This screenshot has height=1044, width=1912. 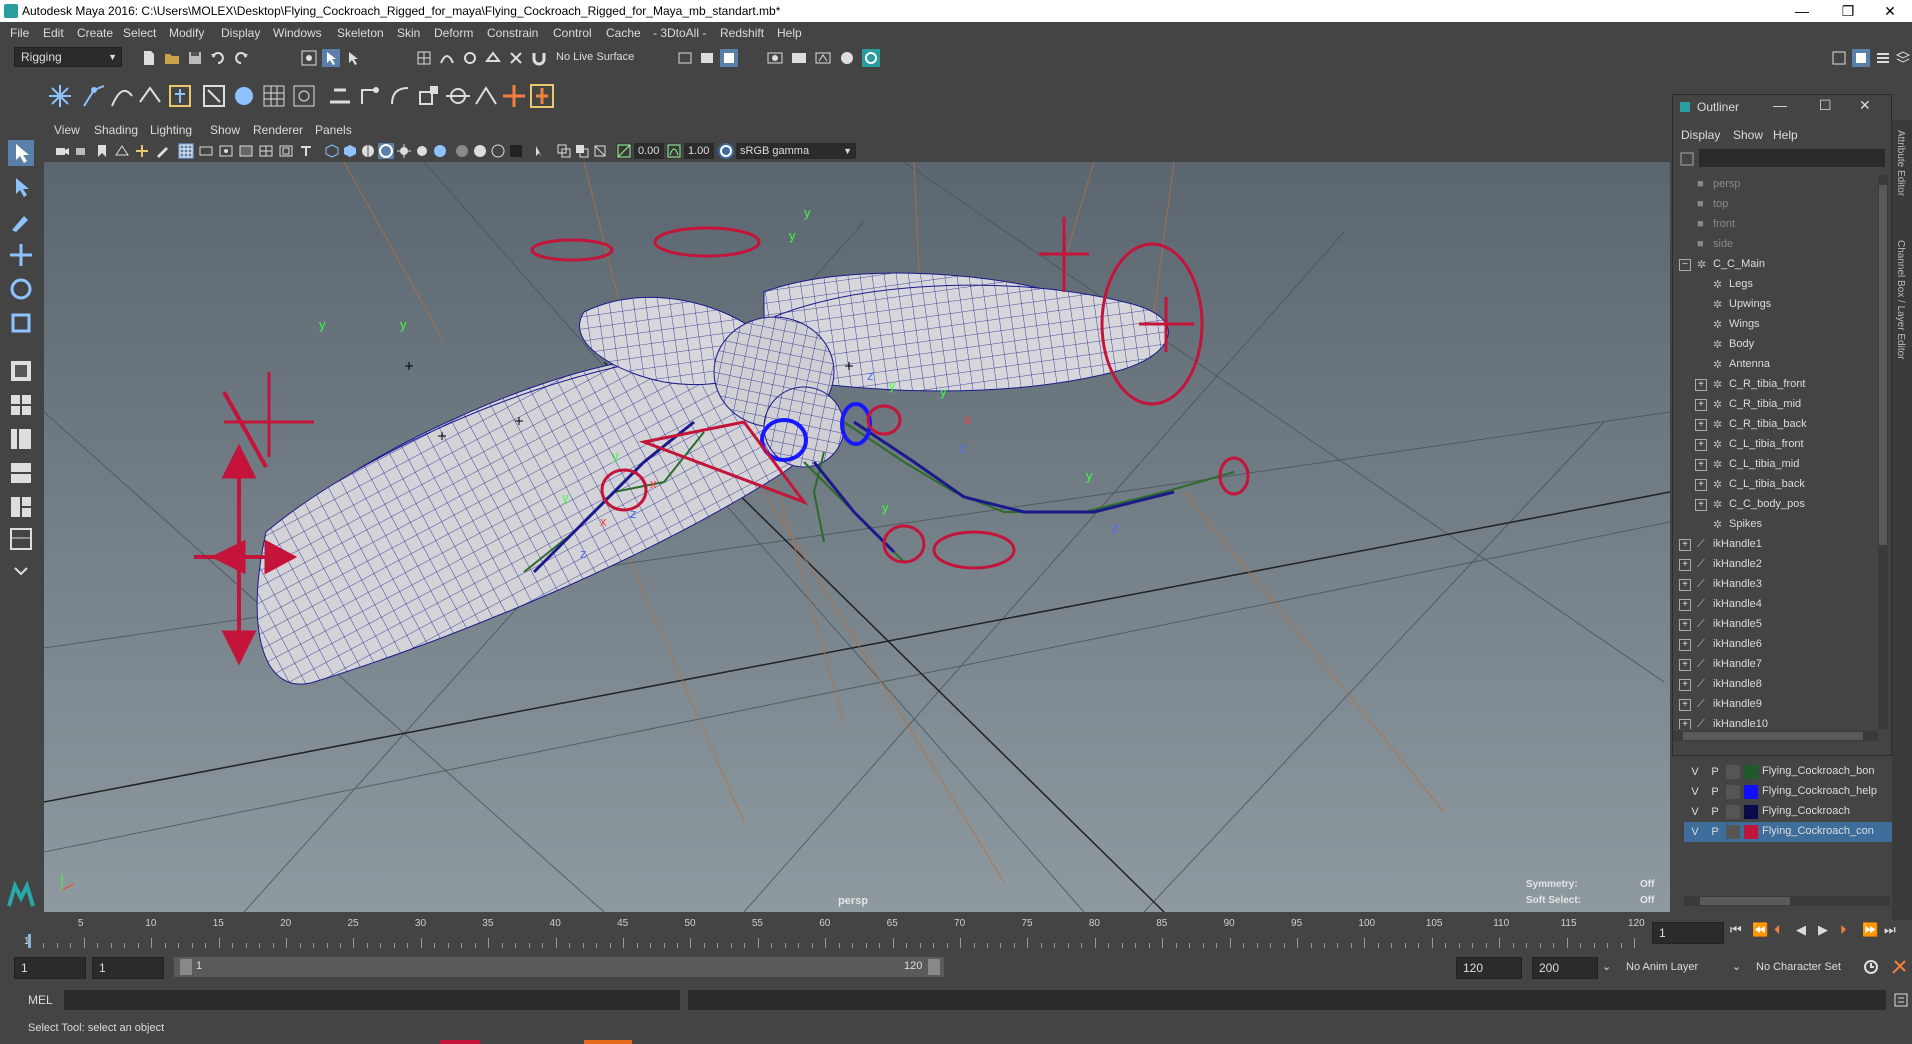 What do you see at coordinates (21, 221) in the screenshot?
I see `paint-select-icon` at bounding box center [21, 221].